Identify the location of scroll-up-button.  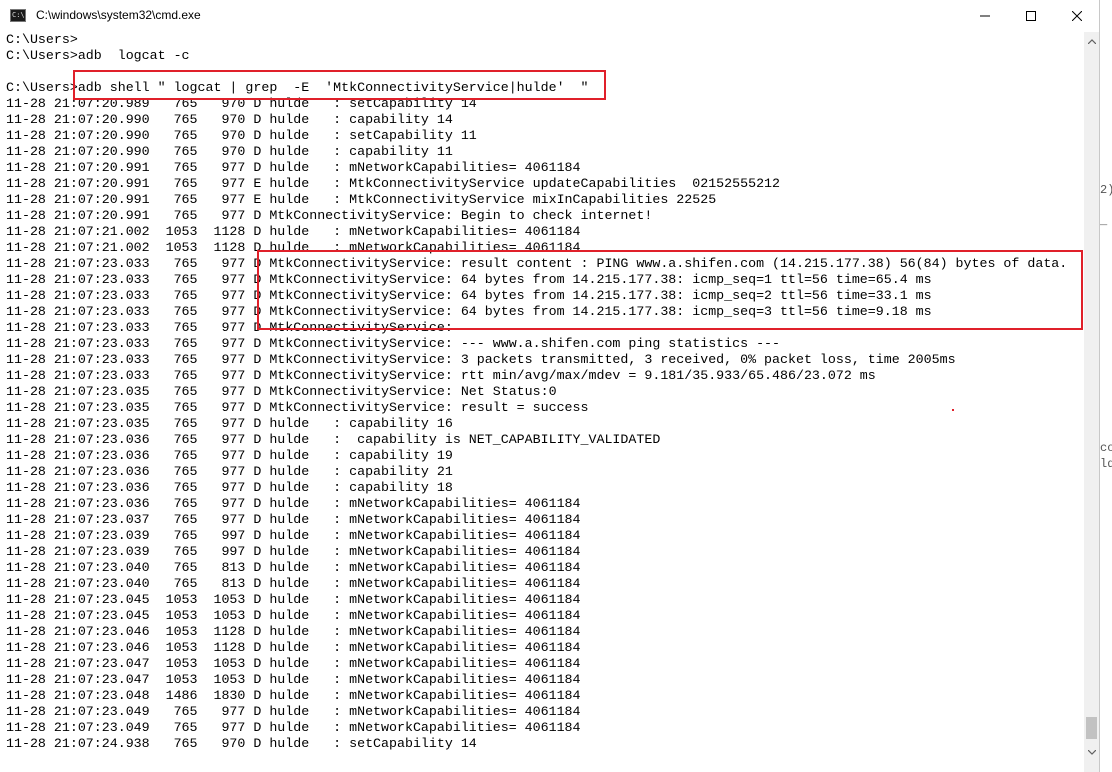
(1091, 41).